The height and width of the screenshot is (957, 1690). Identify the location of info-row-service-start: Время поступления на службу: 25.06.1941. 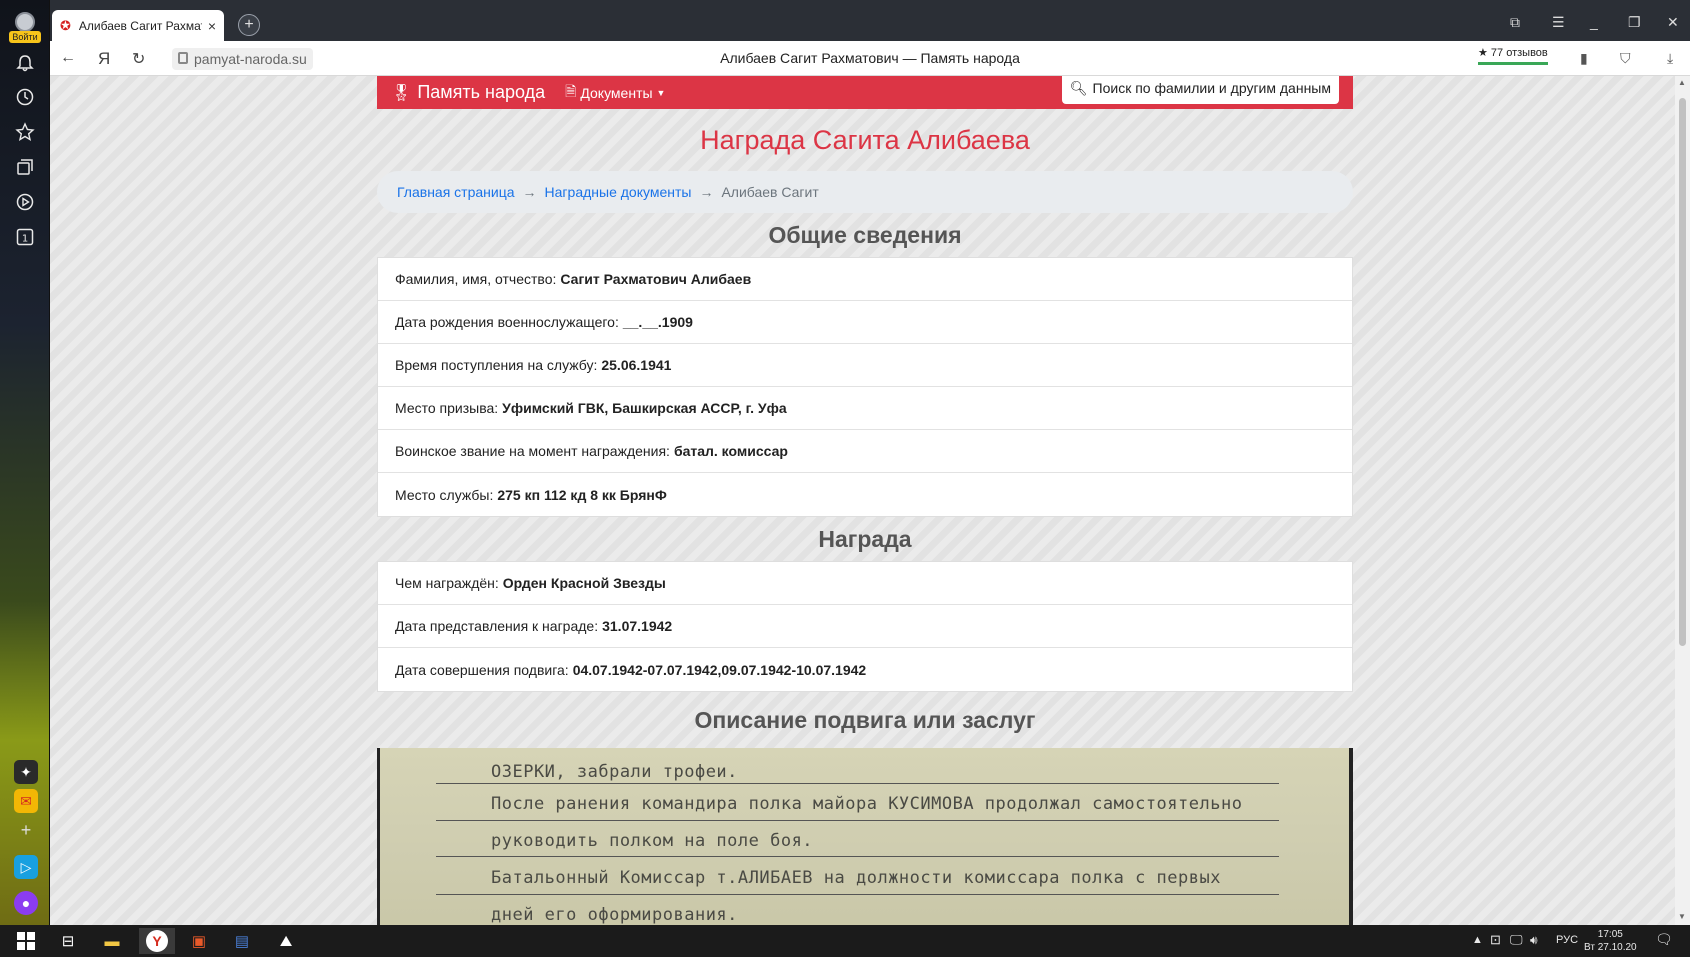
(865, 365).